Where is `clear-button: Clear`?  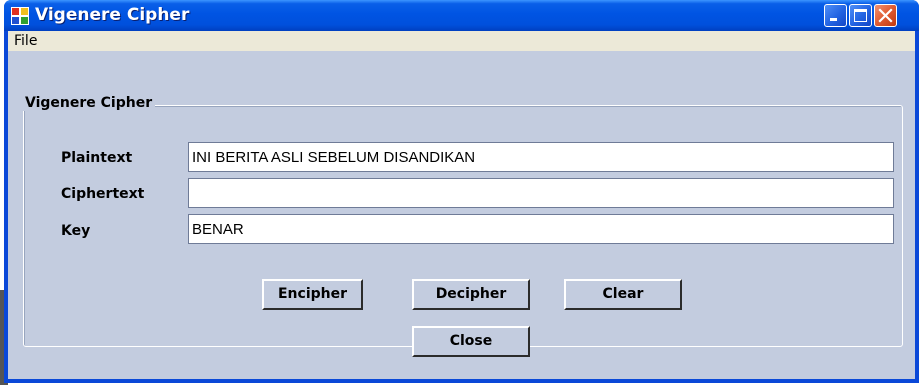 clear-button: Clear is located at coordinates (623, 294).